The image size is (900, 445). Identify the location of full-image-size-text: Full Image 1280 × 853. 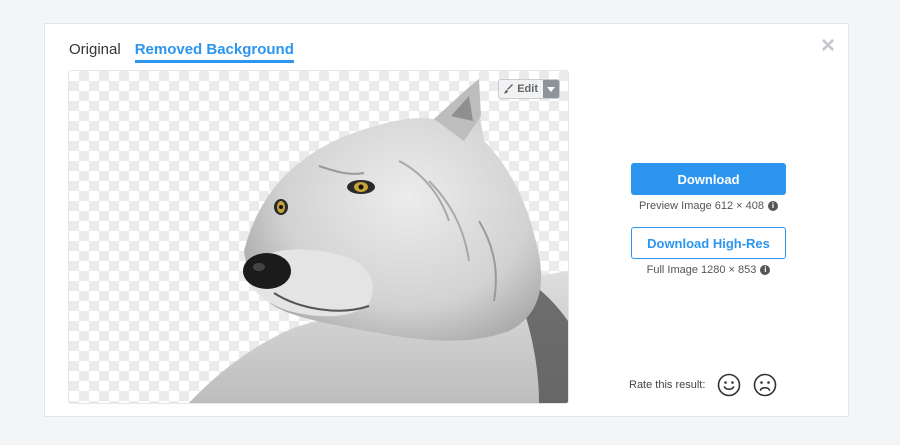
(701, 270).